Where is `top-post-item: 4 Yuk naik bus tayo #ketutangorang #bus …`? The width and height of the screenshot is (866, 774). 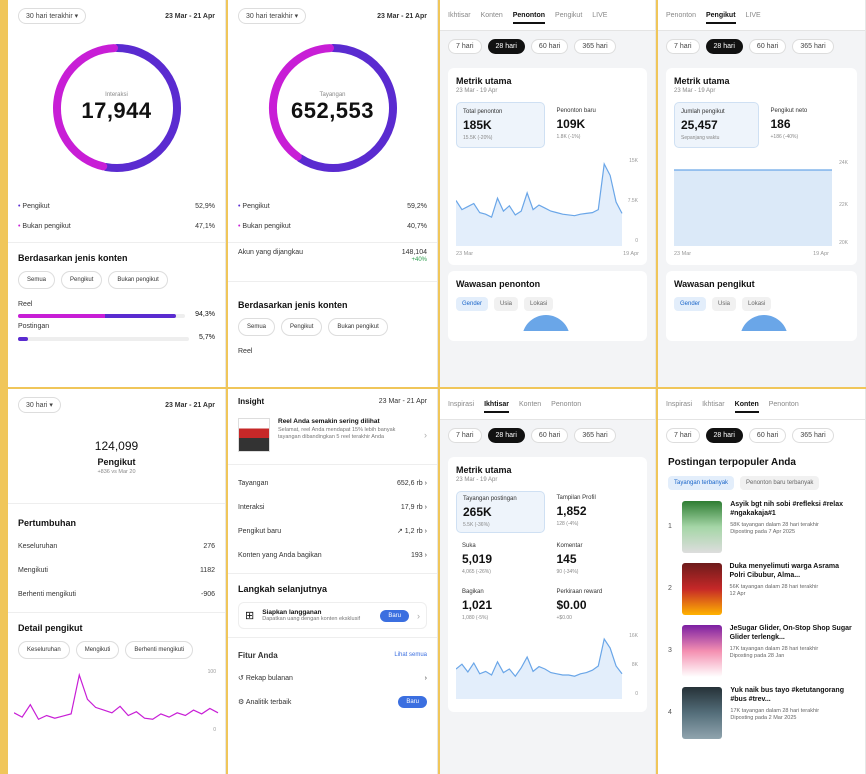 top-post-item: 4 Yuk naik bus tayo #ketutangorang #bus … is located at coordinates (761, 713).